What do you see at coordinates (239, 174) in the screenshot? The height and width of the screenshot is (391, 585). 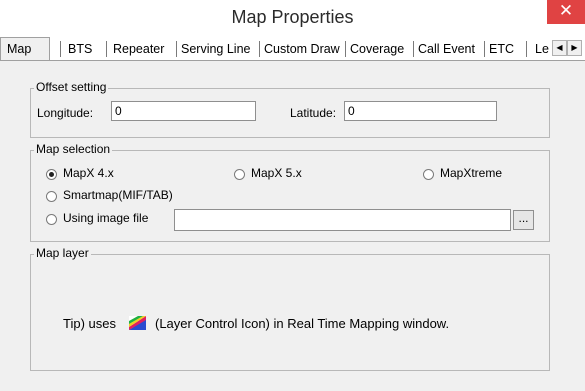 I see `mapx5-radio` at bounding box center [239, 174].